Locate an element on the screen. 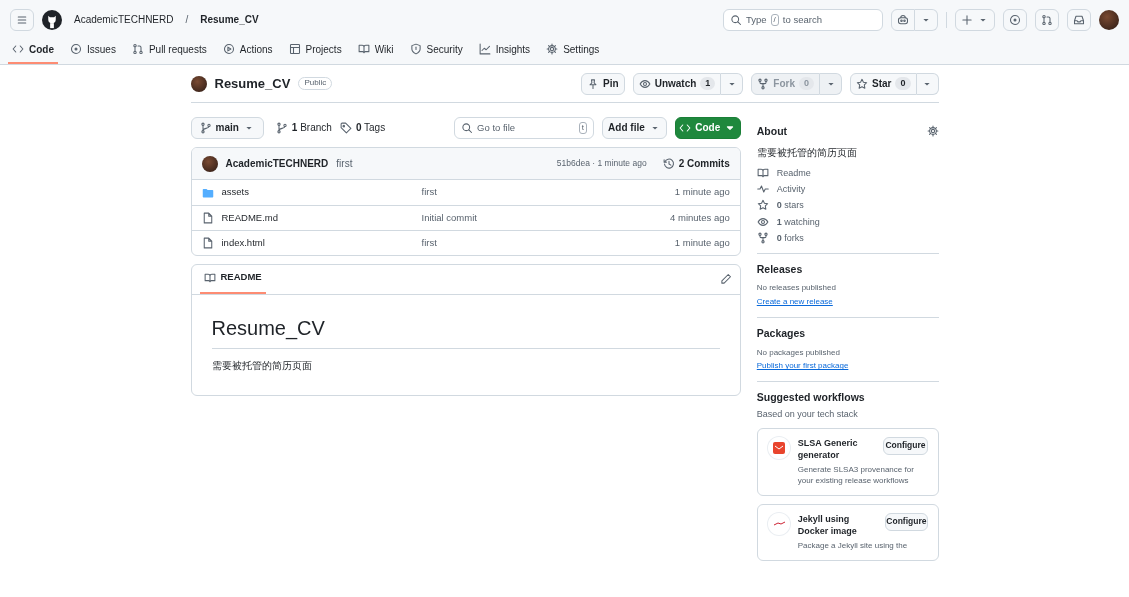  star-icon is located at coordinates (862, 83).